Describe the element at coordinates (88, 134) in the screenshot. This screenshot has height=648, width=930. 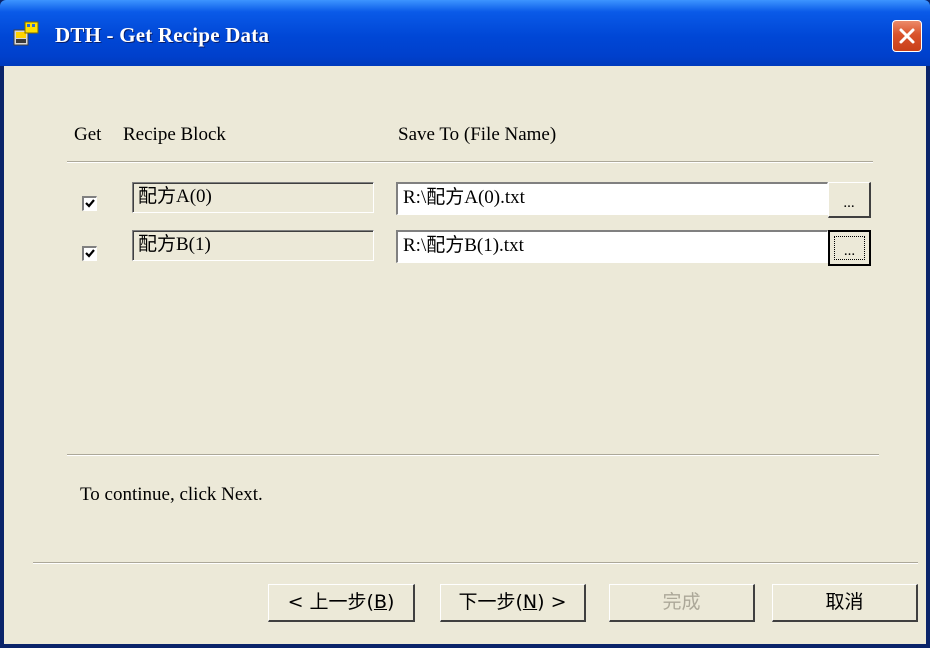
I see `column-header-get: Get` at that location.